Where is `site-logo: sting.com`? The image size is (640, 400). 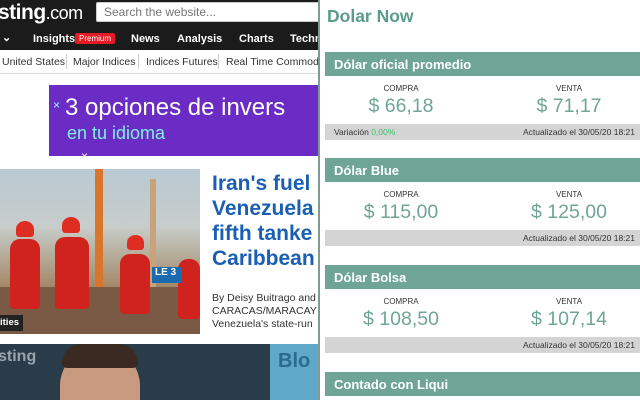 site-logo: sting.com is located at coordinates (41, 13).